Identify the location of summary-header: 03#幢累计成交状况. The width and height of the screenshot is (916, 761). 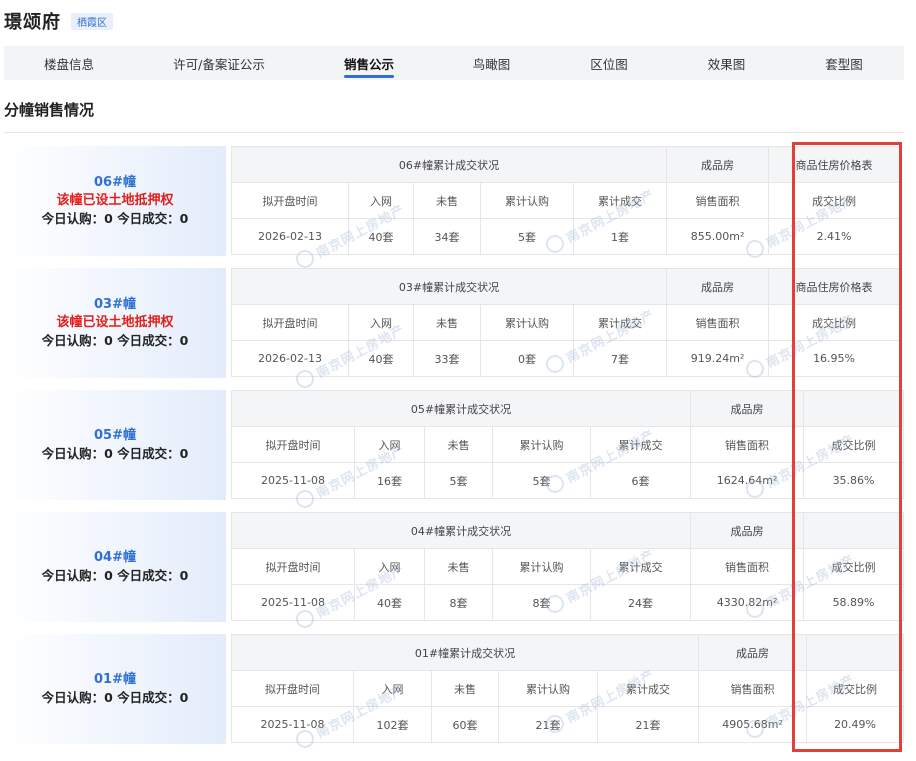
(449, 286).